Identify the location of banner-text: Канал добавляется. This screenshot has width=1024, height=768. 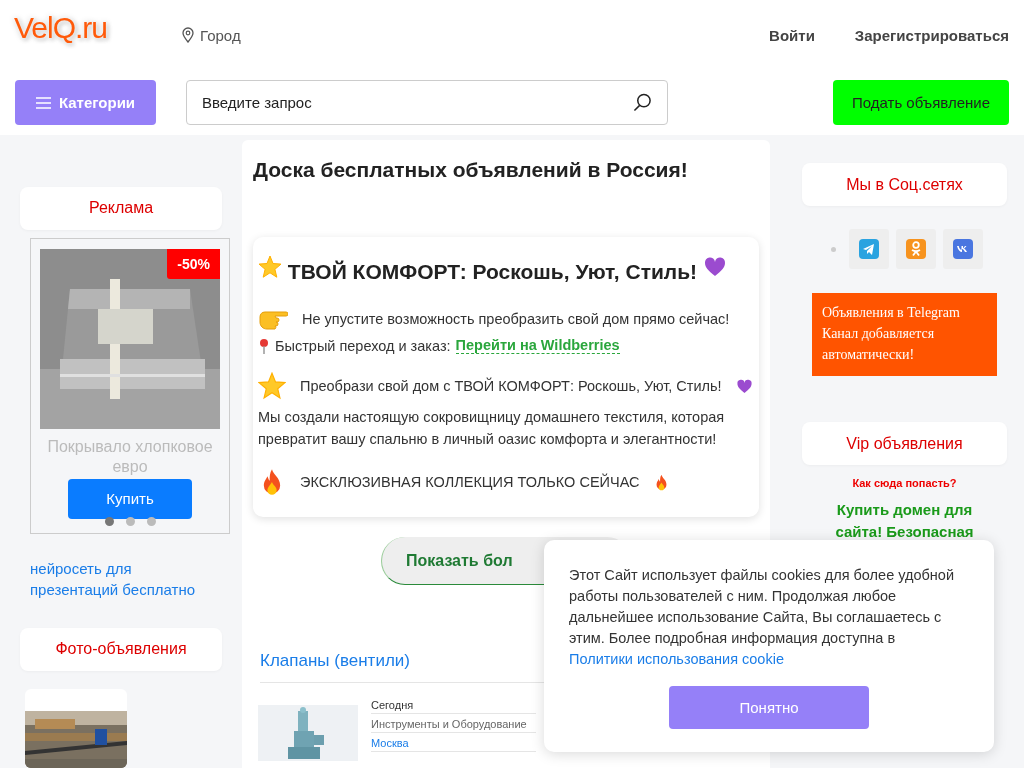
(879, 334).